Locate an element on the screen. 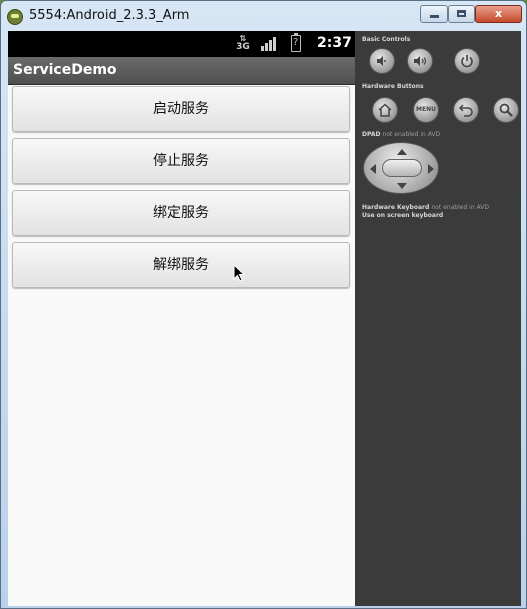 Image resolution: width=527 pixels, height=609 pixels. battery-icon is located at coordinates (296, 42).